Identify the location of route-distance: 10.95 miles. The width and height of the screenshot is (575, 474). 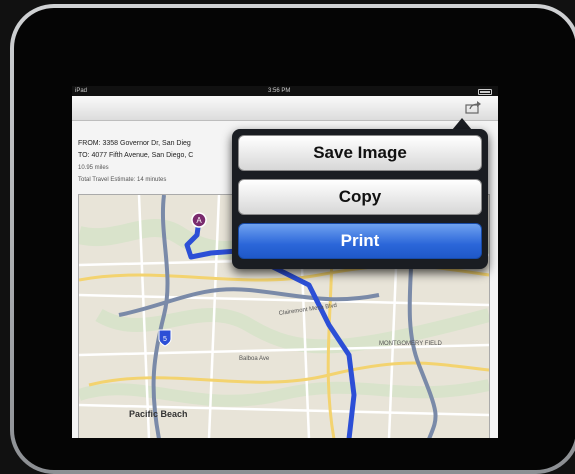
(93, 168).